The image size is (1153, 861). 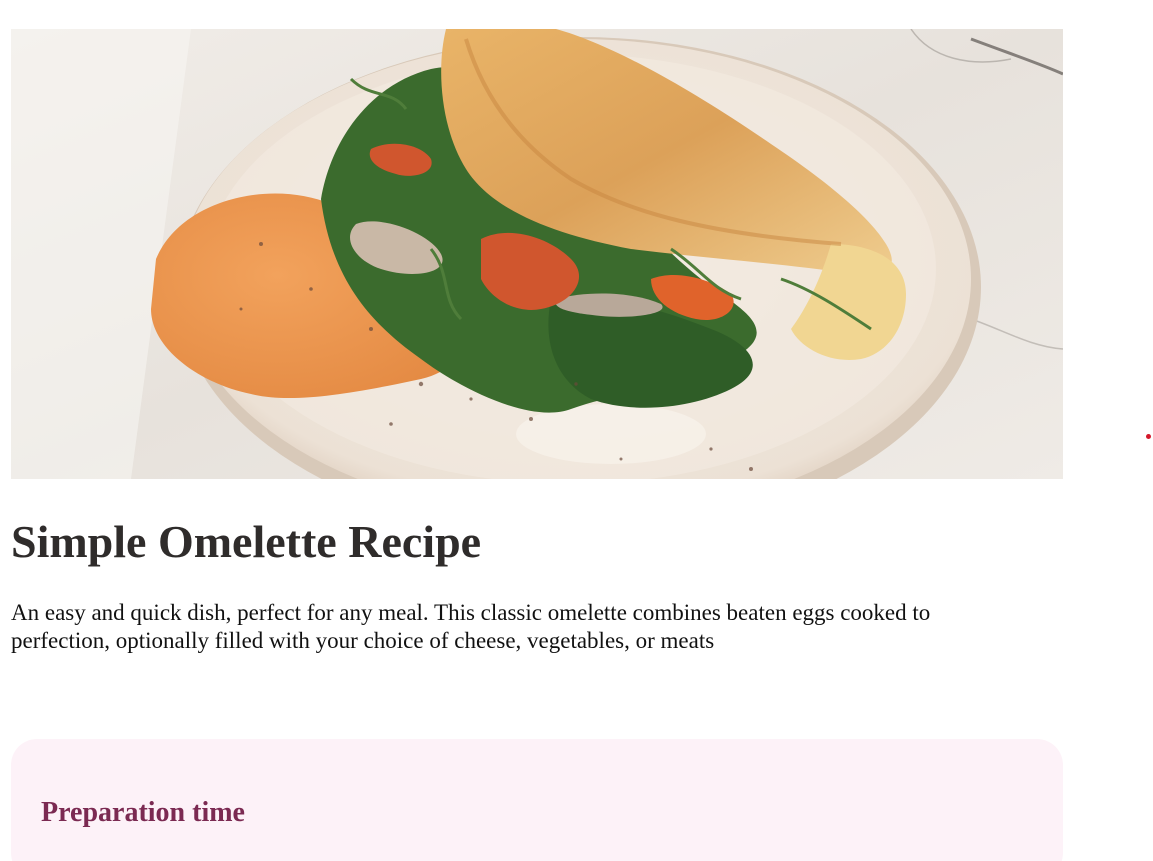 What do you see at coordinates (1148, 436) in the screenshot?
I see `red-dot-marker` at bounding box center [1148, 436].